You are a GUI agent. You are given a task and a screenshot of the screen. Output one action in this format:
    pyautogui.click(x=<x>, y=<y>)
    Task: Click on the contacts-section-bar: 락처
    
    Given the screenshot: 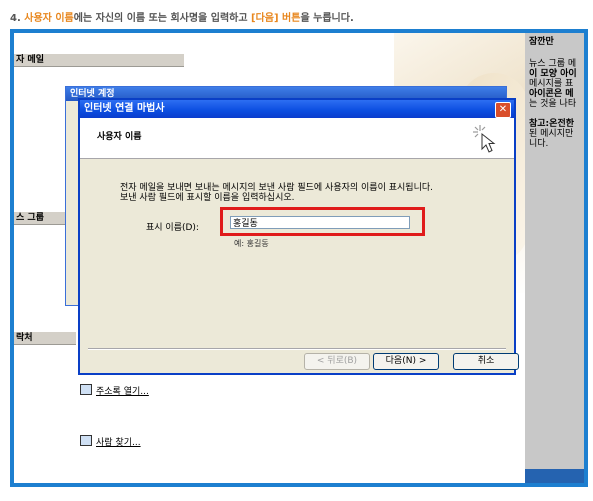 What is the action you would take?
    pyautogui.click(x=45, y=338)
    